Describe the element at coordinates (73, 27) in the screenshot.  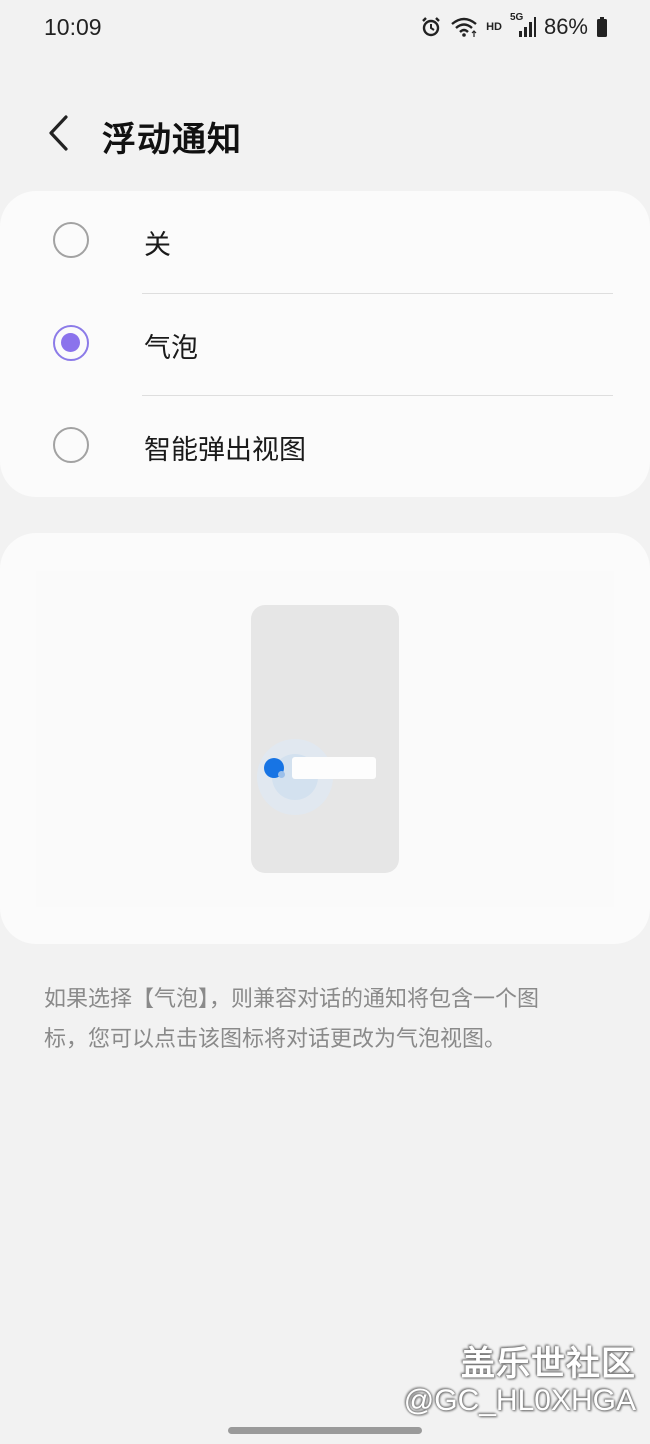
I see `status-time: 10:09` at that location.